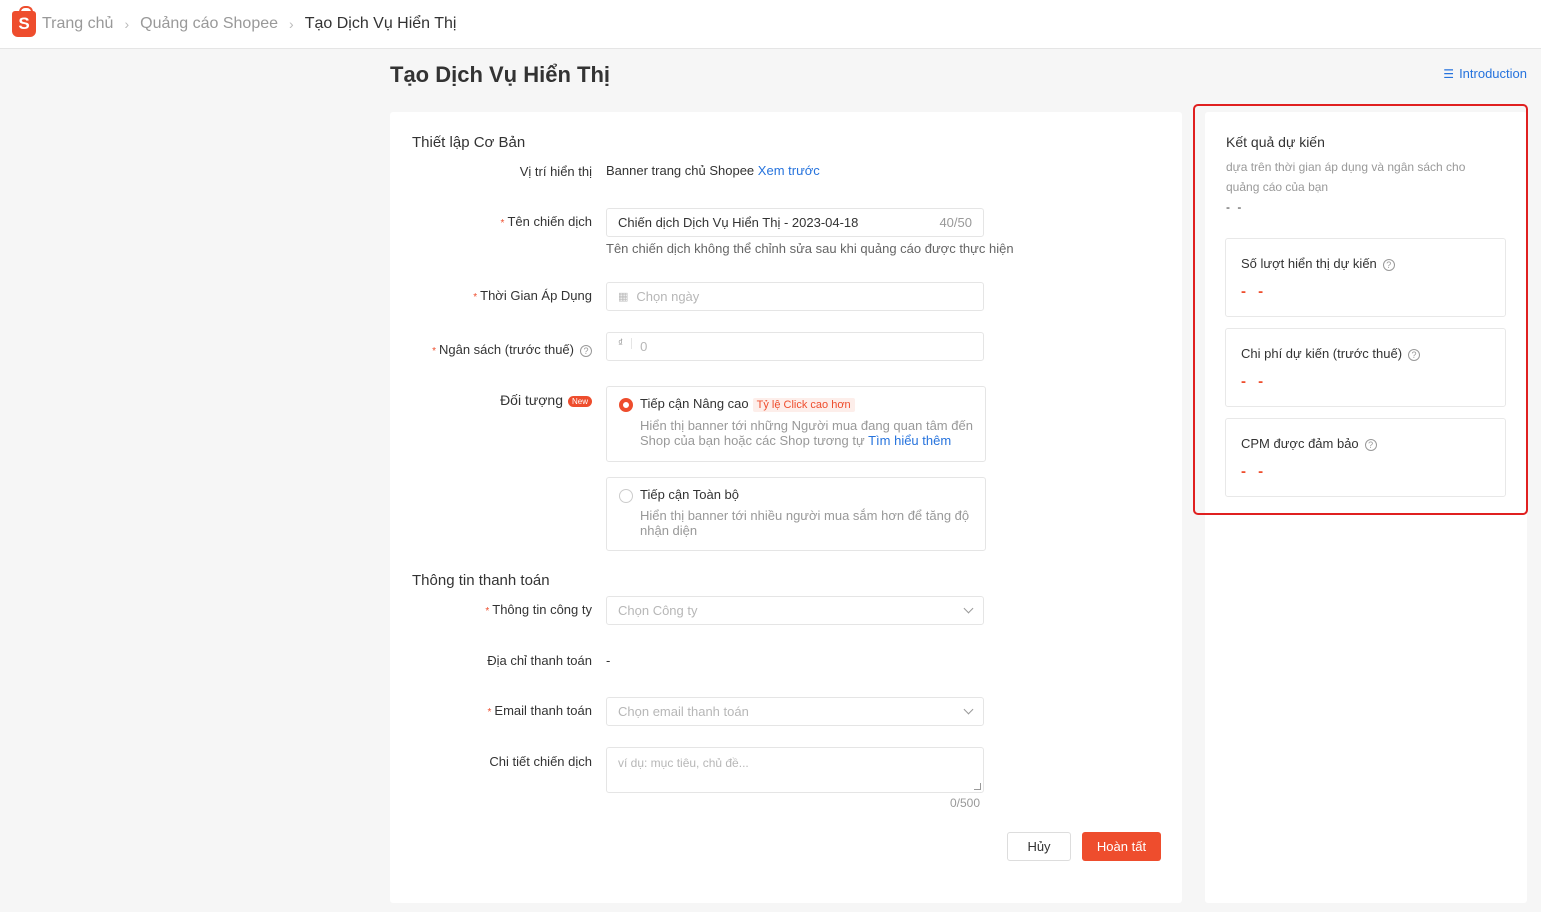 This screenshot has width=1541, height=912. What do you see at coordinates (789, 170) in the screenshot?
I see `preview-link: Xem trước` at bounding box center [789, 170].